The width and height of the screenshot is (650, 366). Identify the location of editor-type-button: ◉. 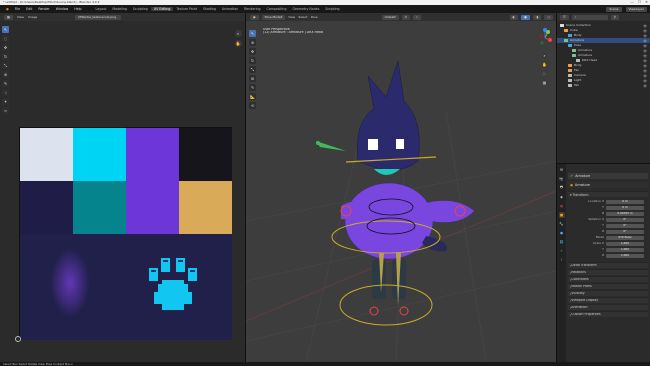
(254, 17).